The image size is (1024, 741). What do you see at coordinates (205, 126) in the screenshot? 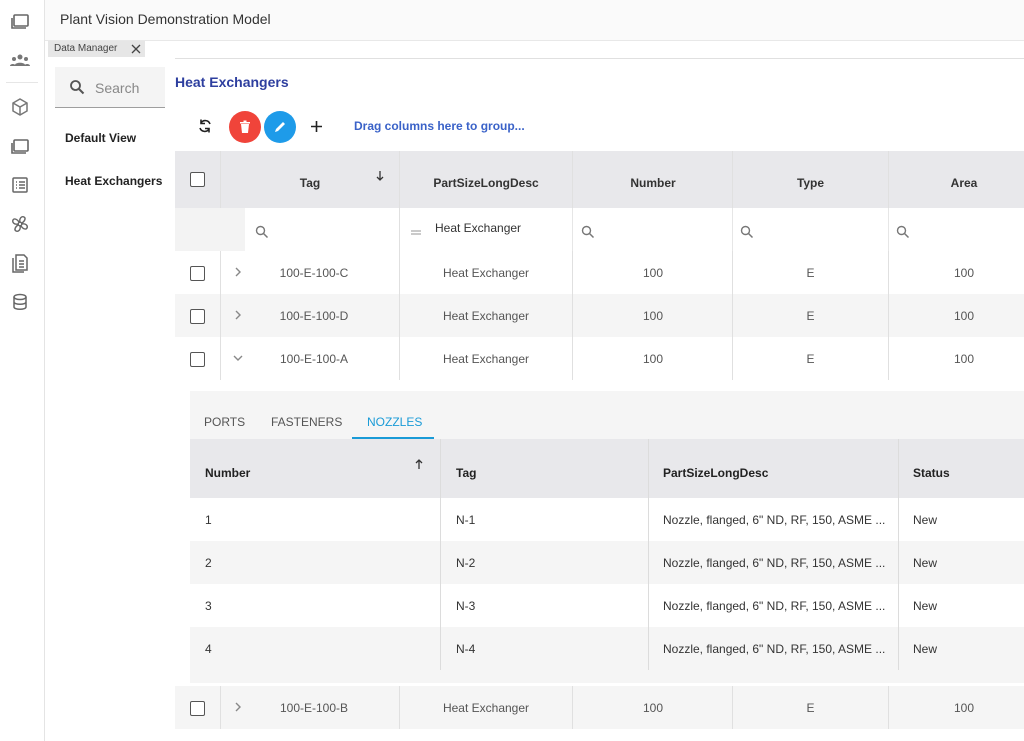
I see `refresh-icon` at bounding box center [205, 126].